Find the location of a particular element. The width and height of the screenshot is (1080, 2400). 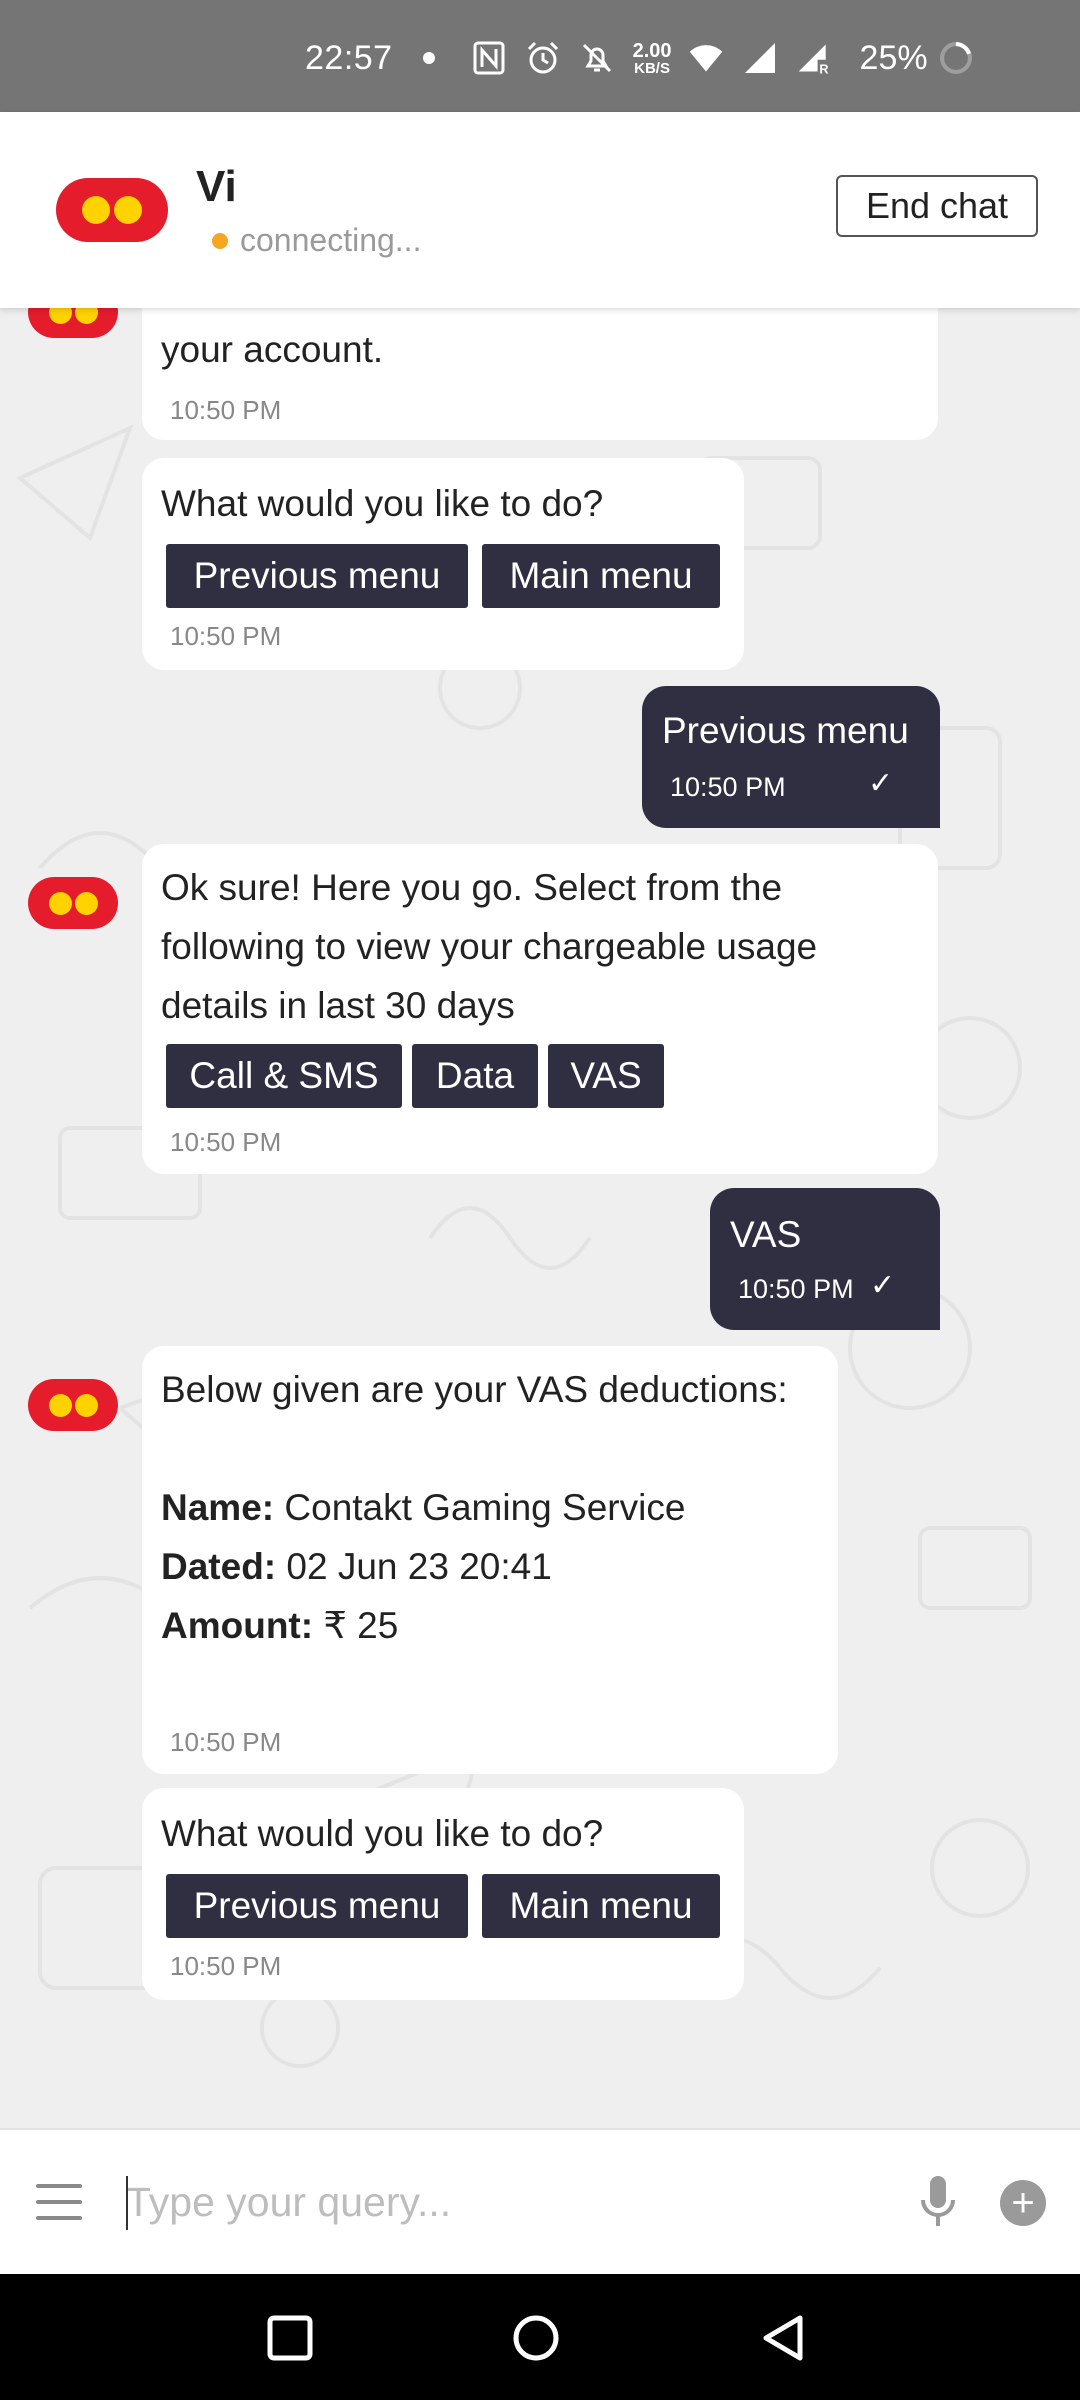

user-message: VAS 10:50 PM ✓ is located at coordinates (825, 1259).